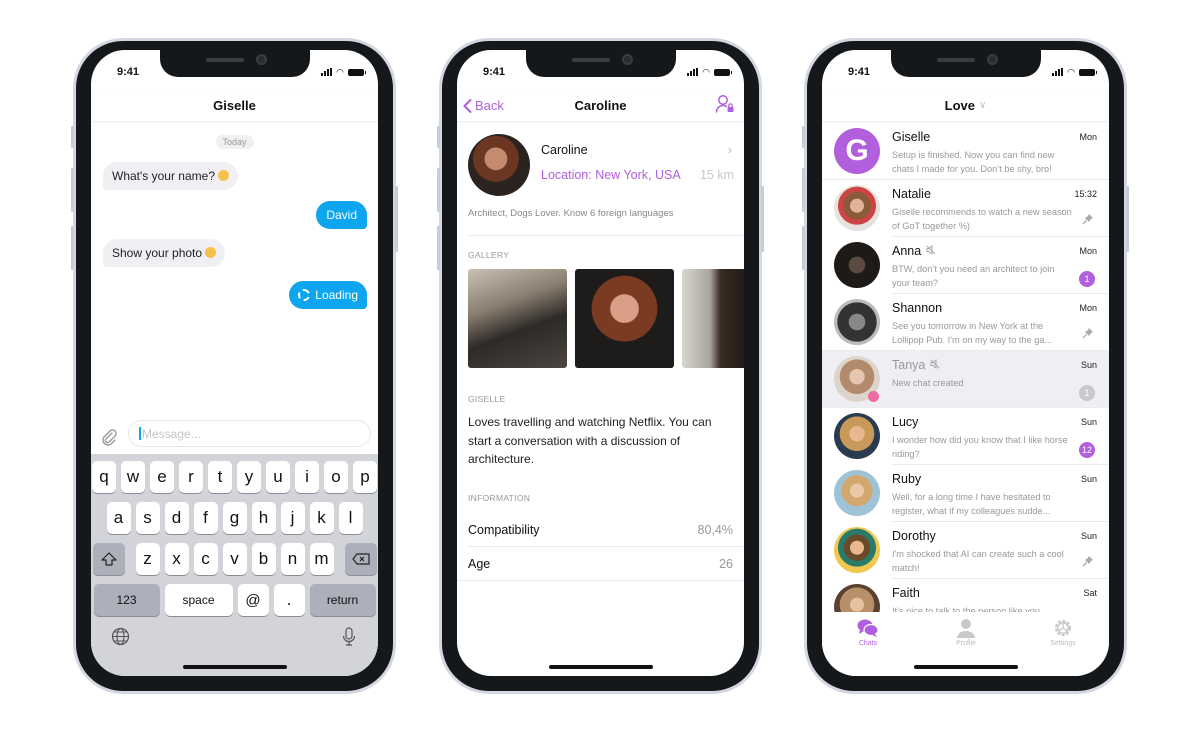  I want to click on microphone-icon, so click(349, 639).